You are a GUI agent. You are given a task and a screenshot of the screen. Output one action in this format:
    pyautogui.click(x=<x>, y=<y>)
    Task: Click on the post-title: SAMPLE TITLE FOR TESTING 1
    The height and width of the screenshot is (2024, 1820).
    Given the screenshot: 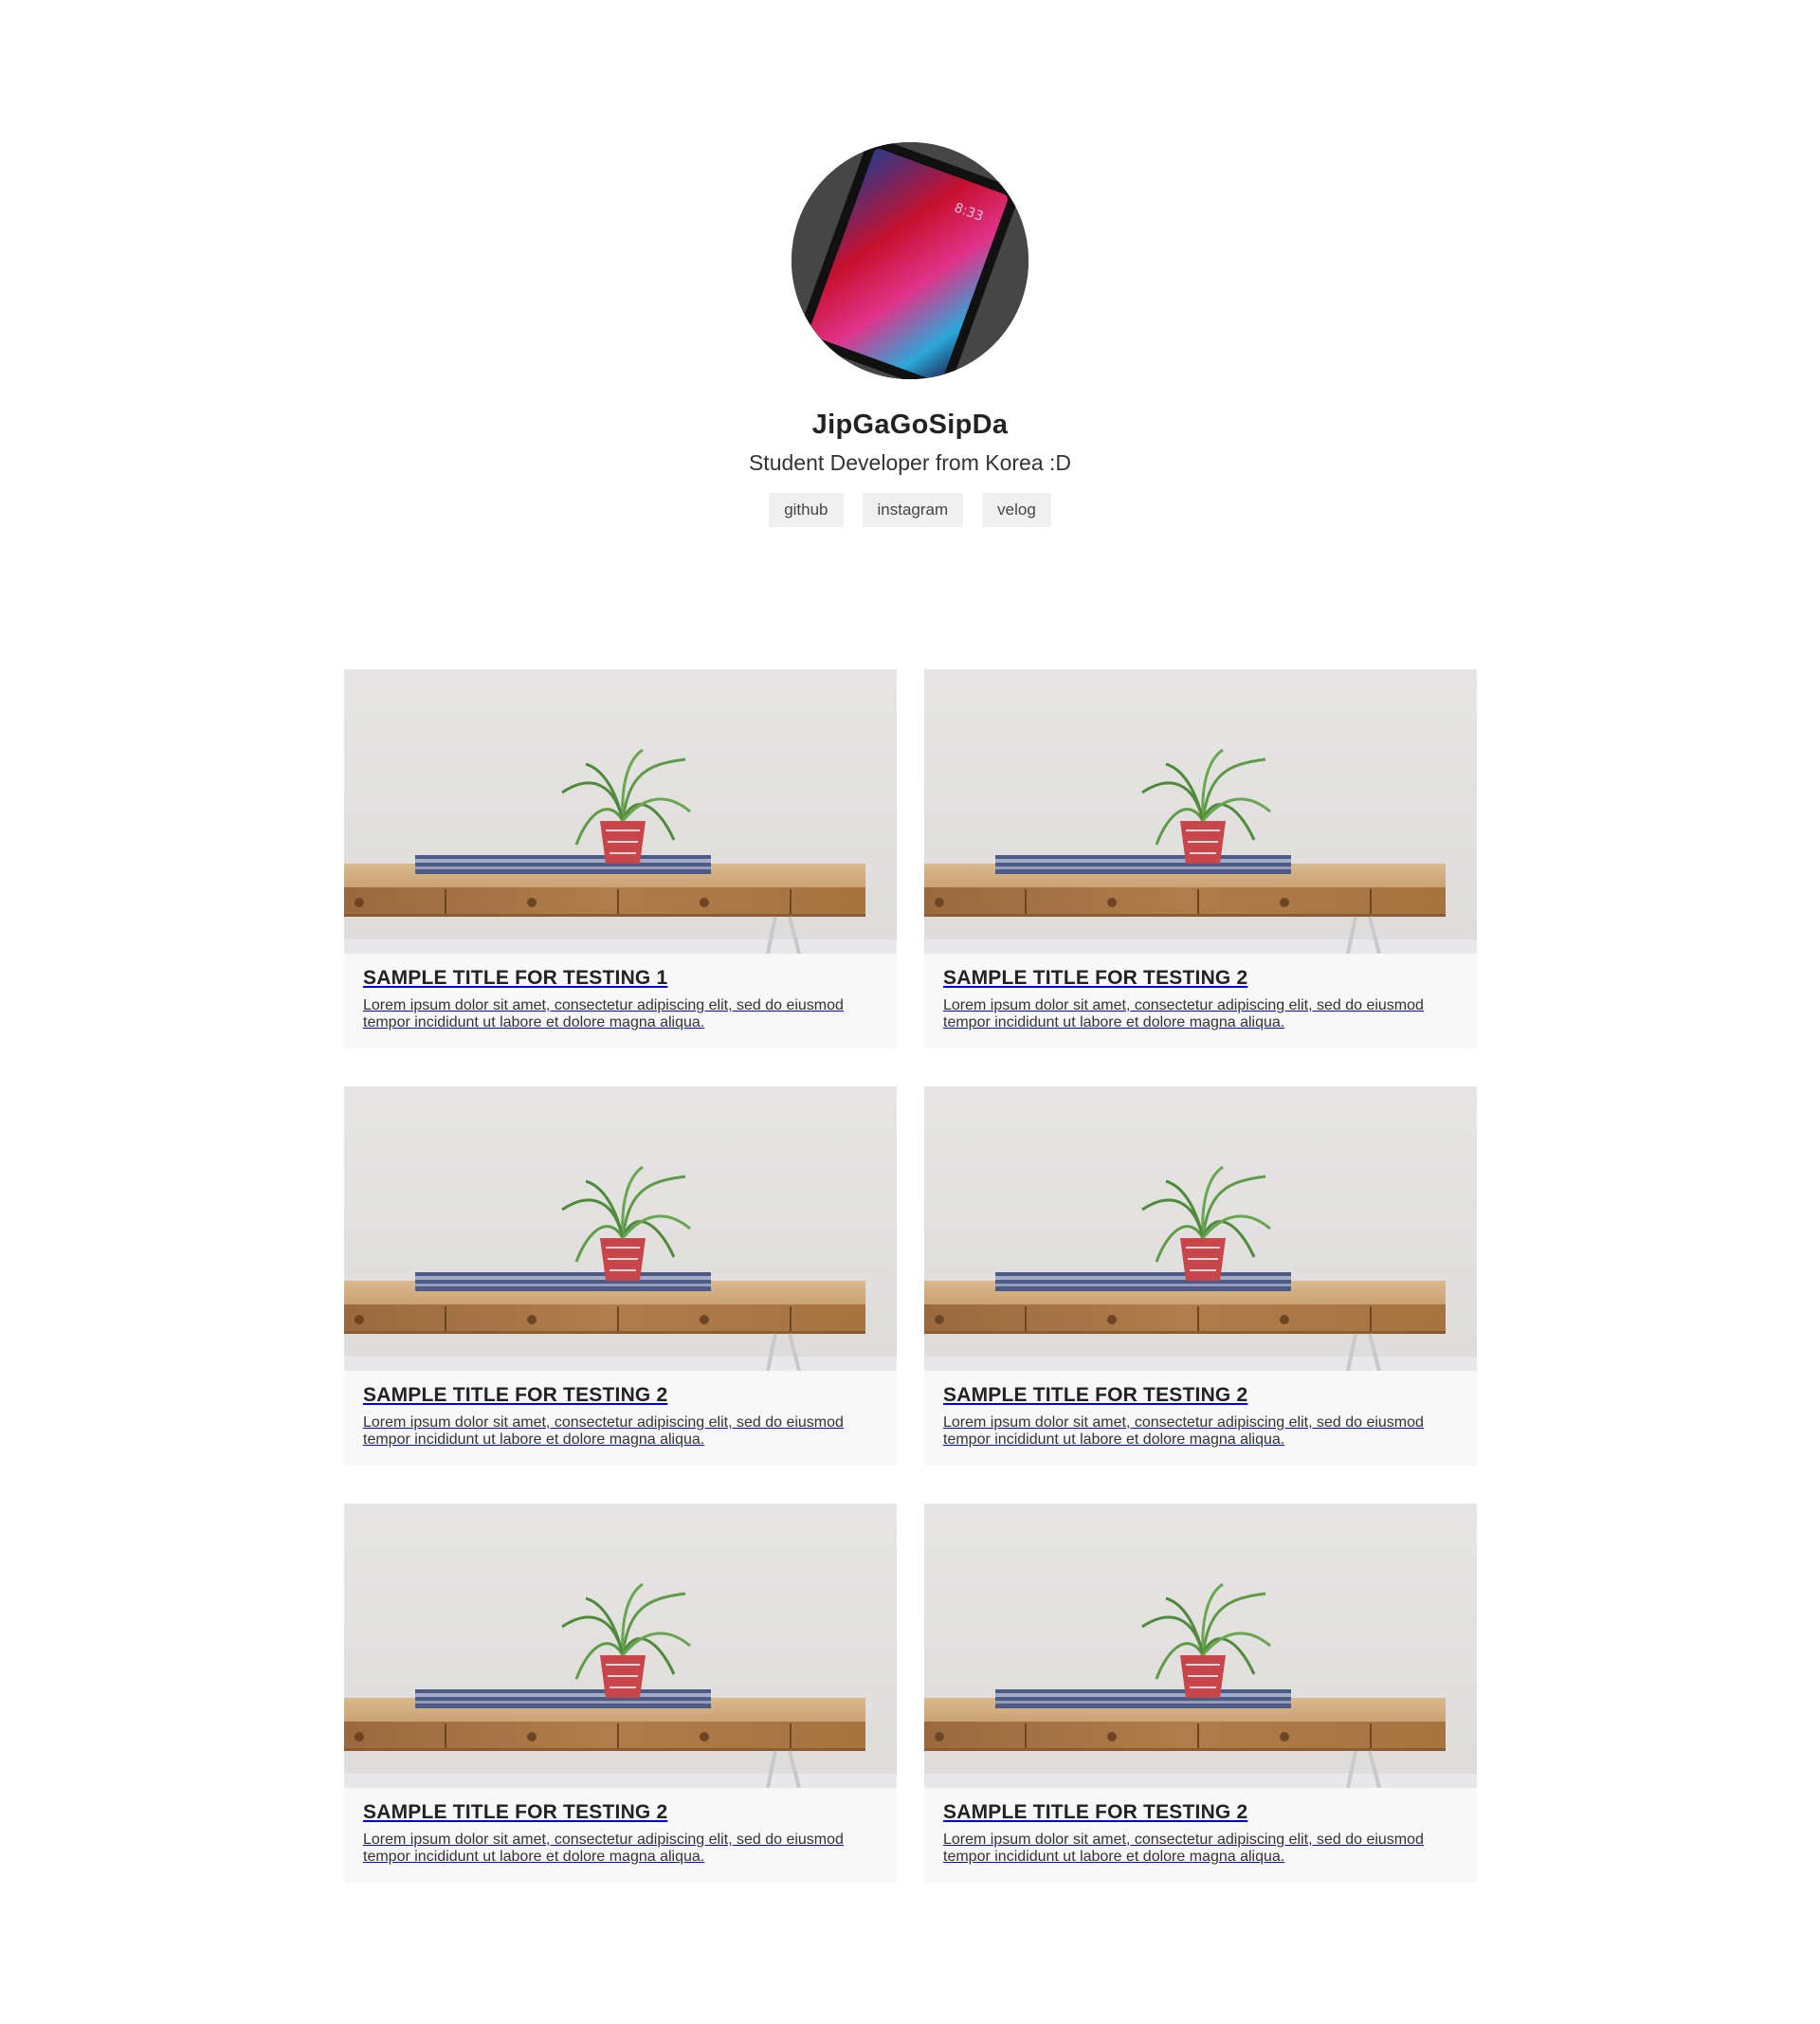 What is the action you would take?
    pyautogui.click(x=515, y=978)
    